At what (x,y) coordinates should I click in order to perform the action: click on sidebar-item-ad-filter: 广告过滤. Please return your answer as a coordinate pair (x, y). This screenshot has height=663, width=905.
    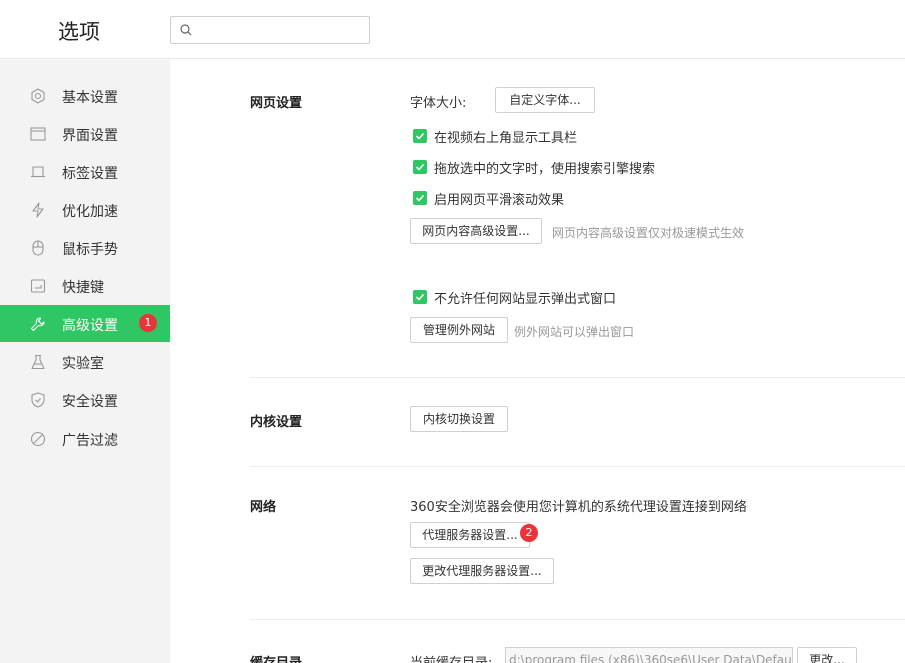
    Looking at the image, I should click on (85, 438).